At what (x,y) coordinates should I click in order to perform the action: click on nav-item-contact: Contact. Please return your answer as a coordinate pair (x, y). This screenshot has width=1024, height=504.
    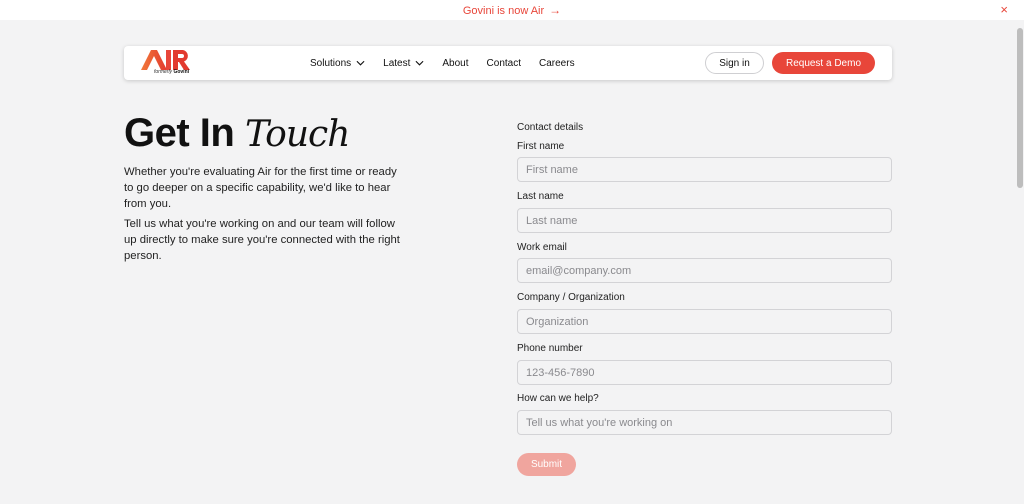
    Looking at the image, I should click on (504, 63).